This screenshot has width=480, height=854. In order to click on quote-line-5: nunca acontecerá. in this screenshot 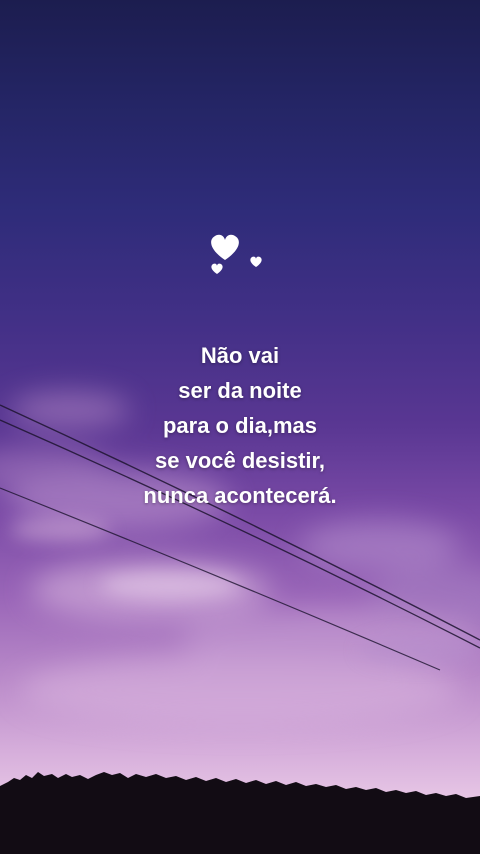, I will do `click(240, 495)`.